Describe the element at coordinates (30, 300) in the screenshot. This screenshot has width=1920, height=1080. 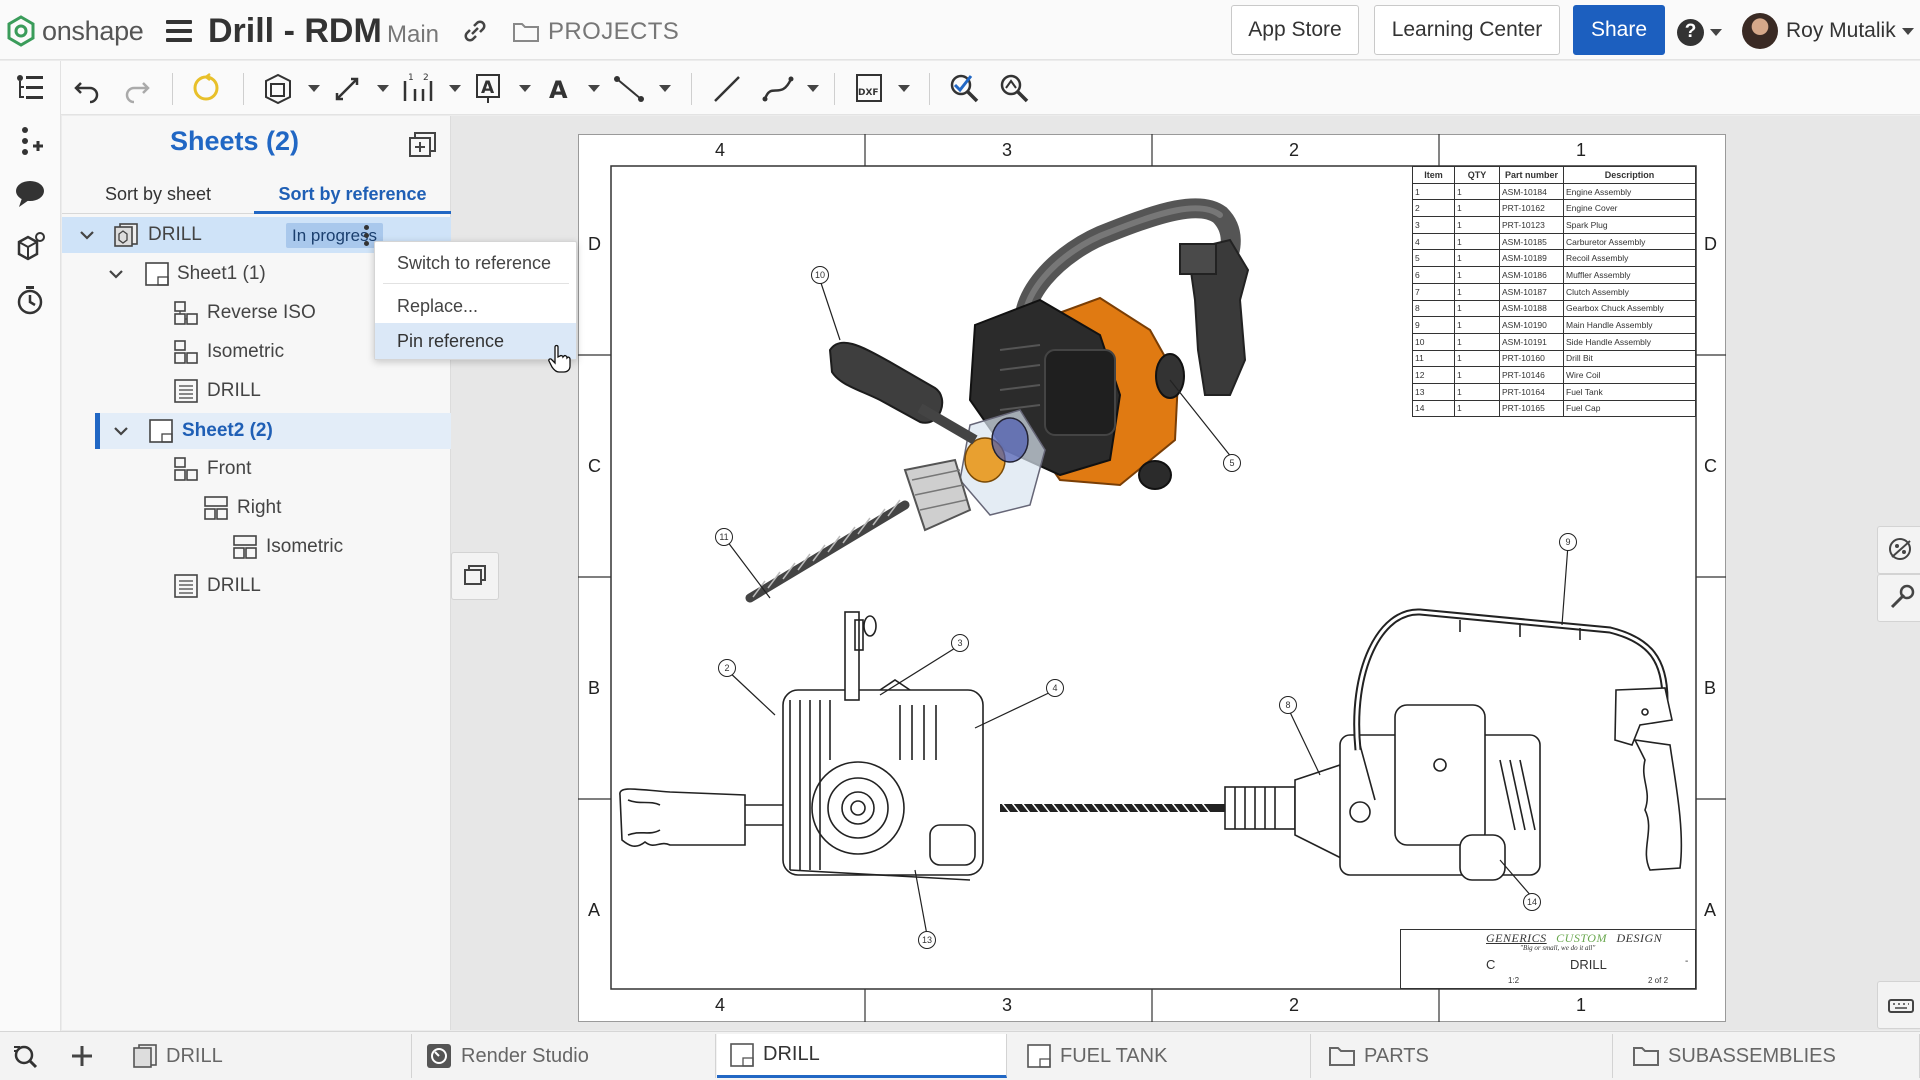
I see `history-icon` at that location.